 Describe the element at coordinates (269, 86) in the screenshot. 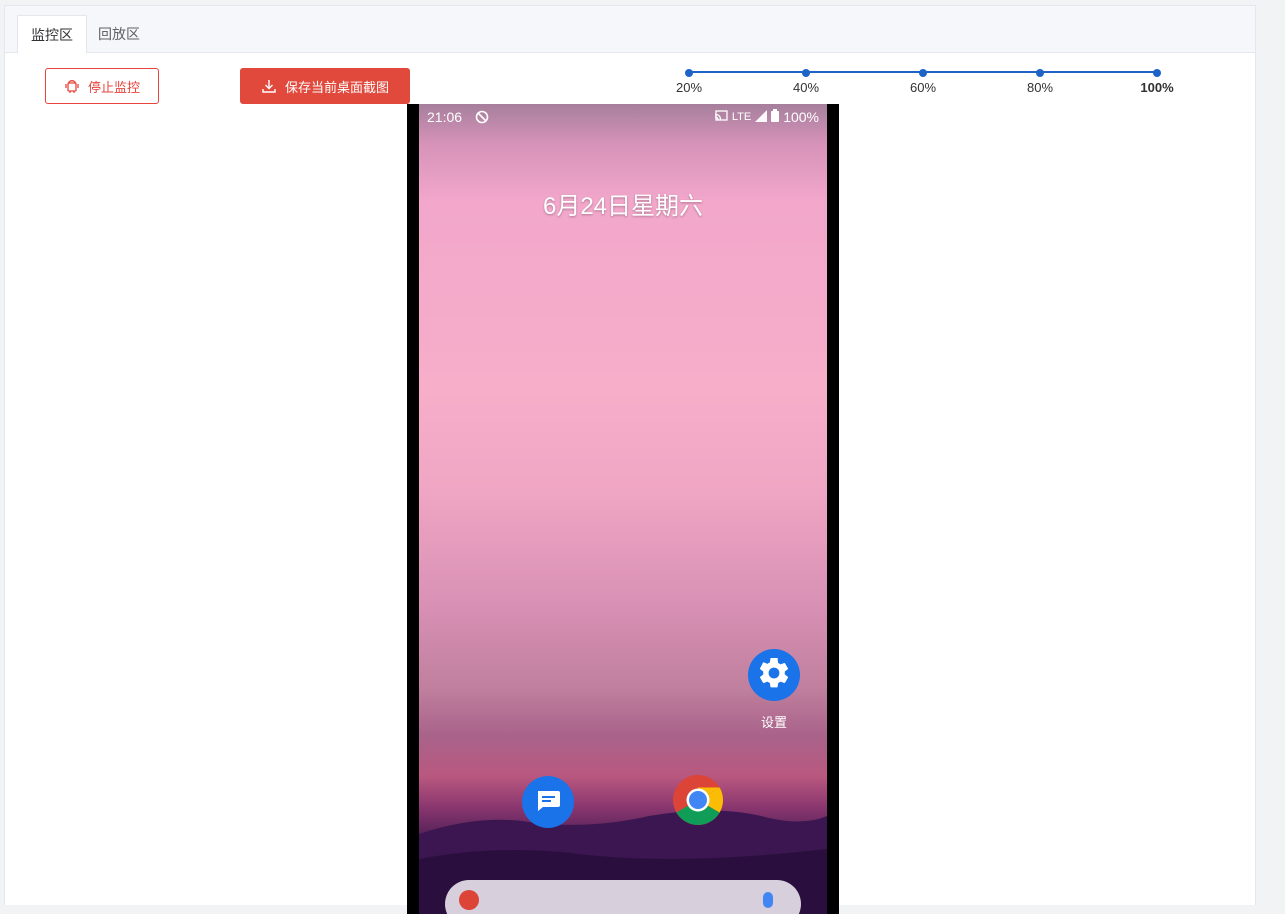

I see `download-icon` at that location.